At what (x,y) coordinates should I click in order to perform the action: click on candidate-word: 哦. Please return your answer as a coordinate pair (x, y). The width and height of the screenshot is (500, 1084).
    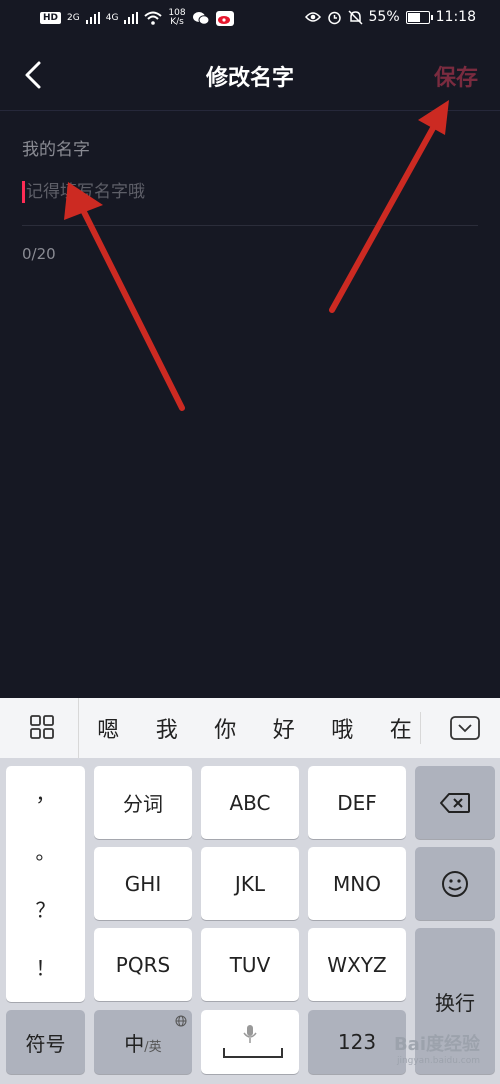
    Looking at the image, I should click on (342, 728).